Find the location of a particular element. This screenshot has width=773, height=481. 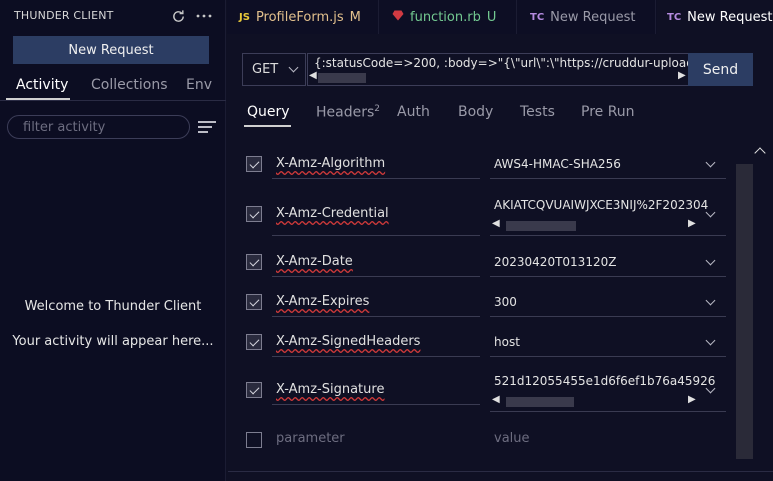

params-vertical-scrollbar is located at coordinates (744, 311).